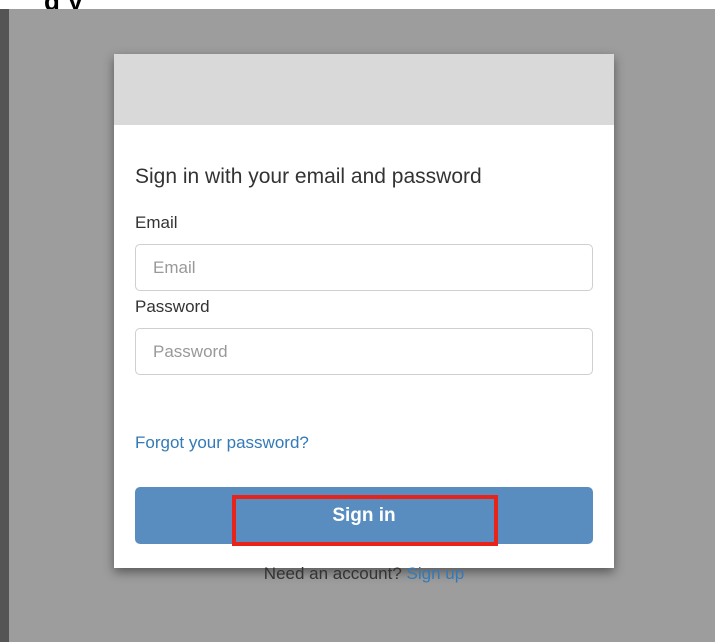  Describe the element at coordinates (308, 176) in the screenshot. I see `form-heading: Sign in with your email and password` at that location.